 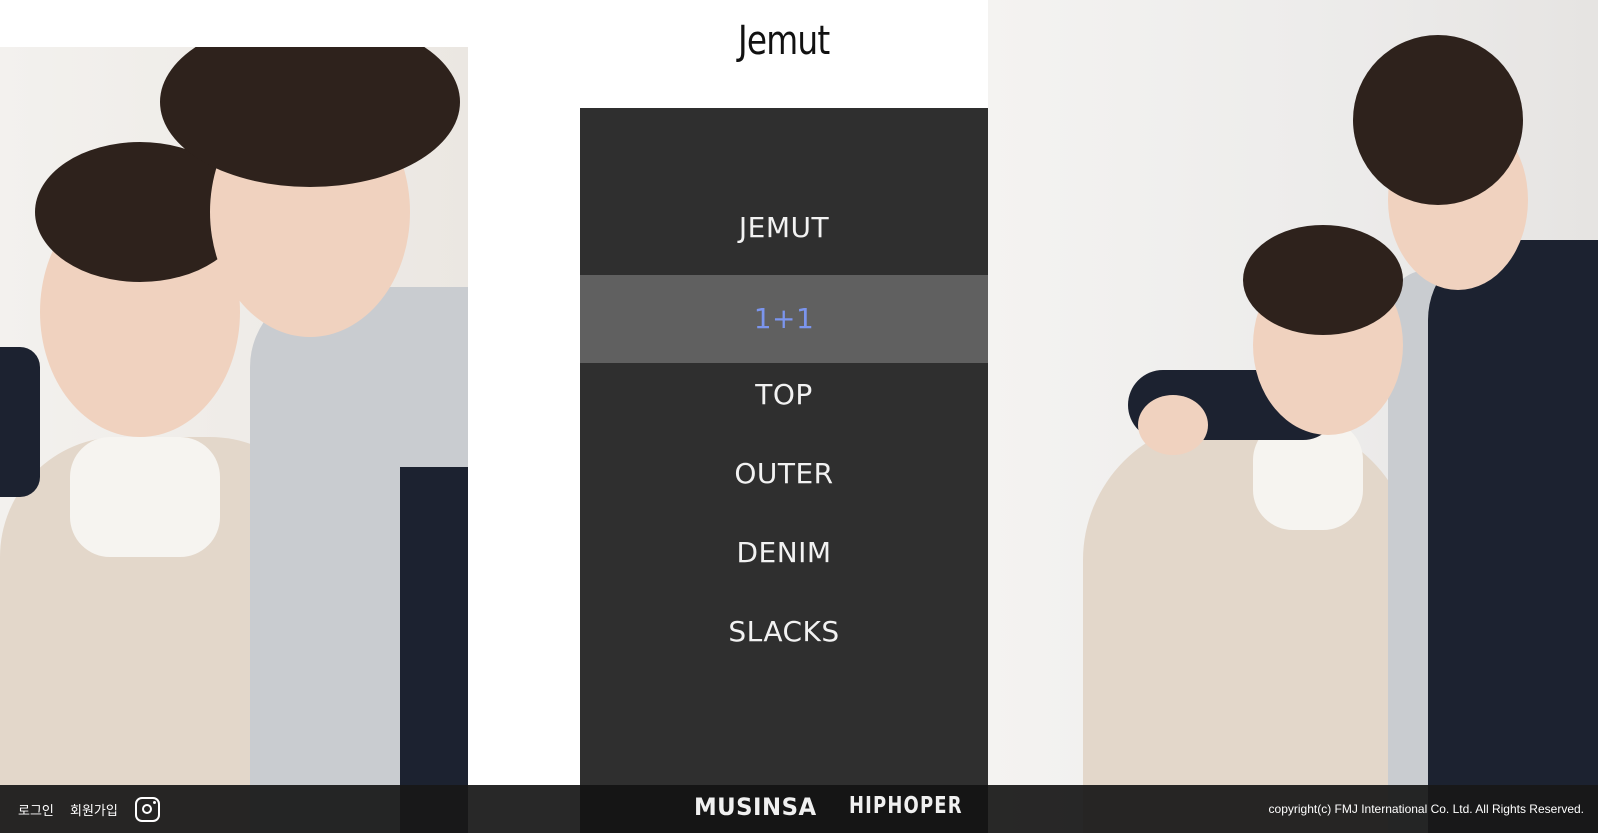 What do you see at coordinates (147, 809) in the screenshot?
I see `instagram-icon` at bounding box center [147, 809].